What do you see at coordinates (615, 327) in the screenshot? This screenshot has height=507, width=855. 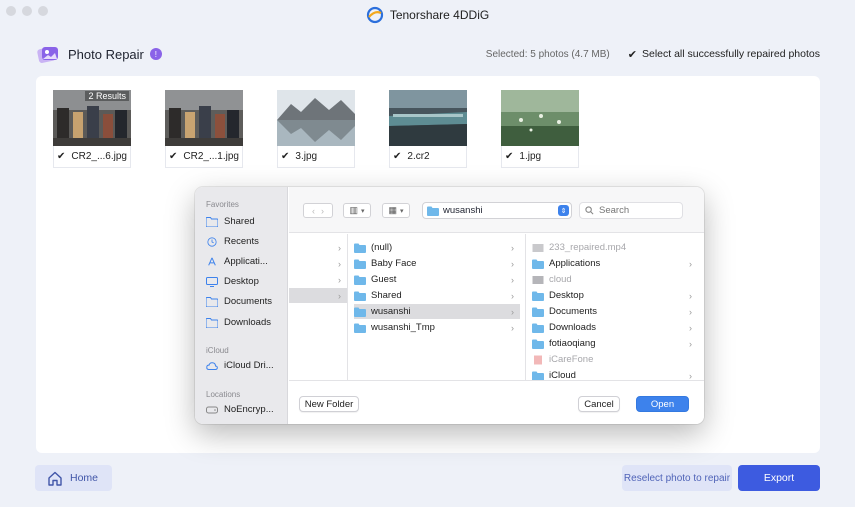 I see `list-item: Downloads ›` at bounding box center [615, 327].